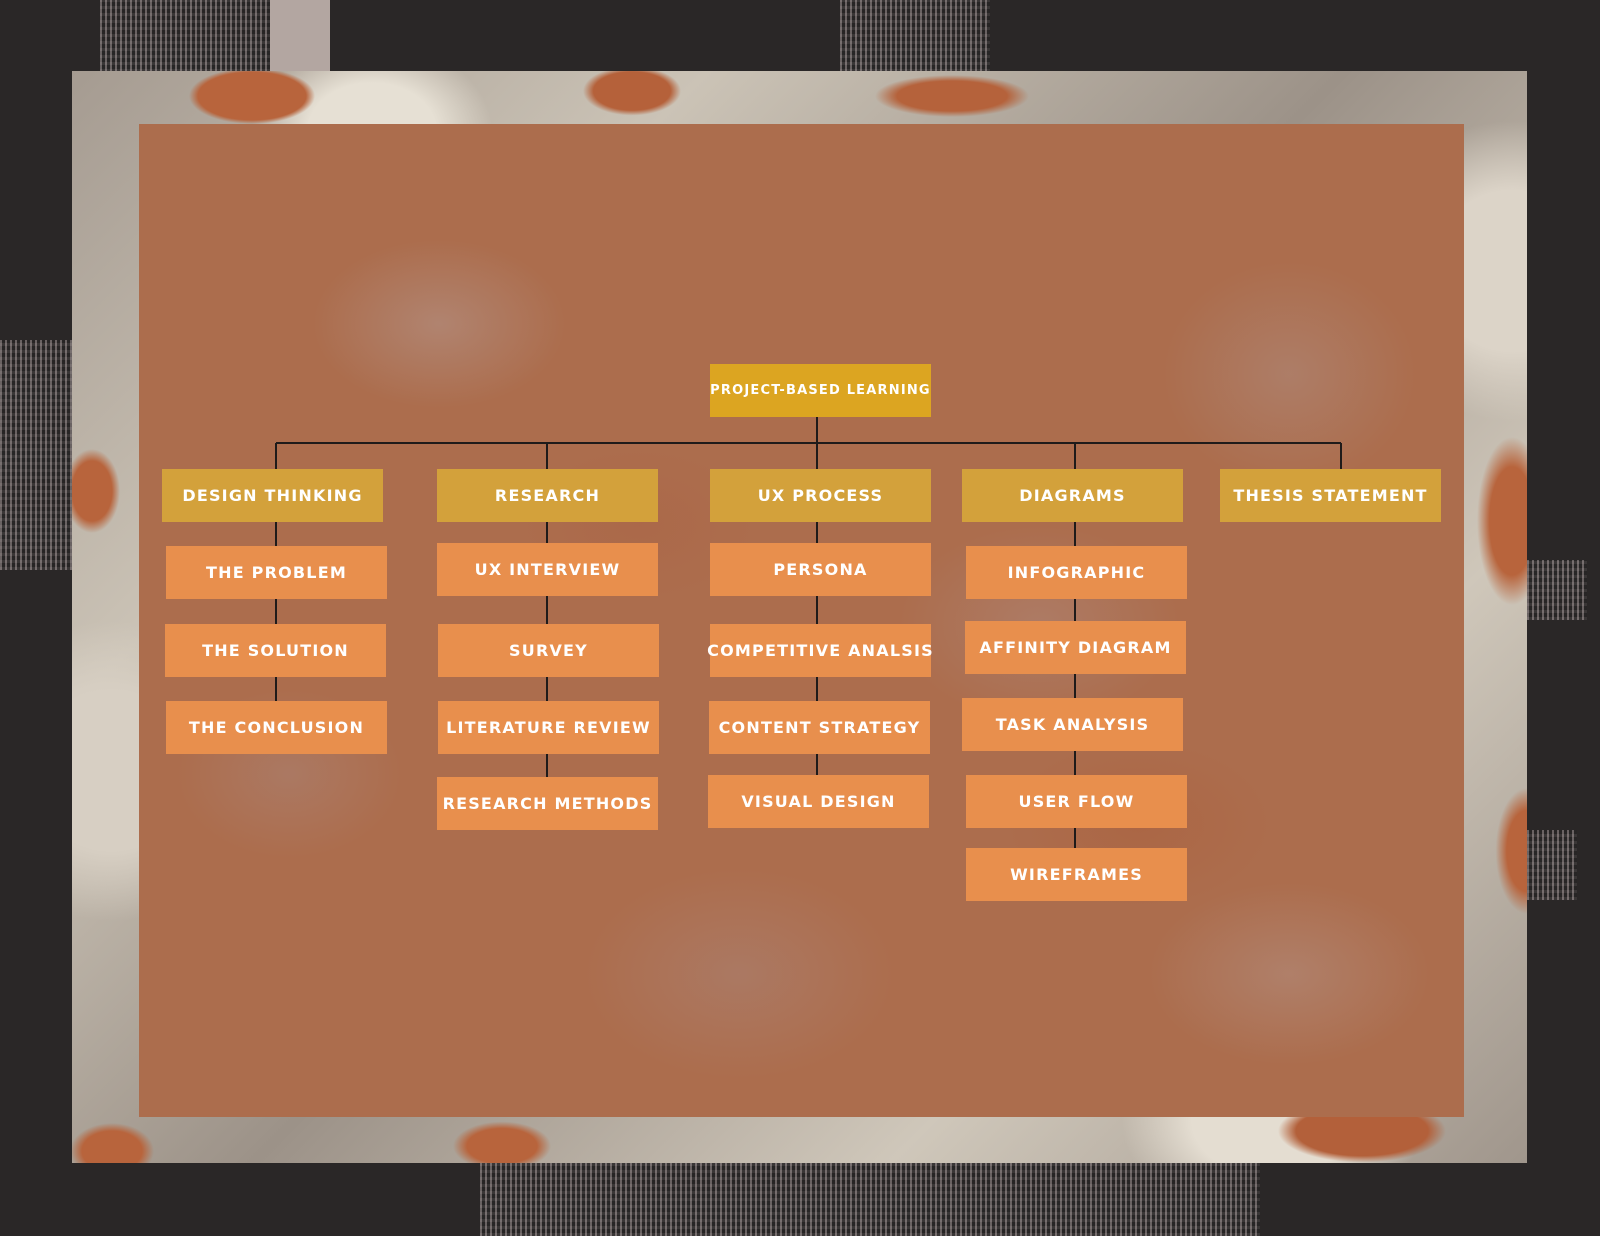 This screenshot has height=1236, width=1600. Describe the element at coordinates (820, 390) in the screenshot. I see `root-node: PROJECT-BASED LEARNING` at that location.